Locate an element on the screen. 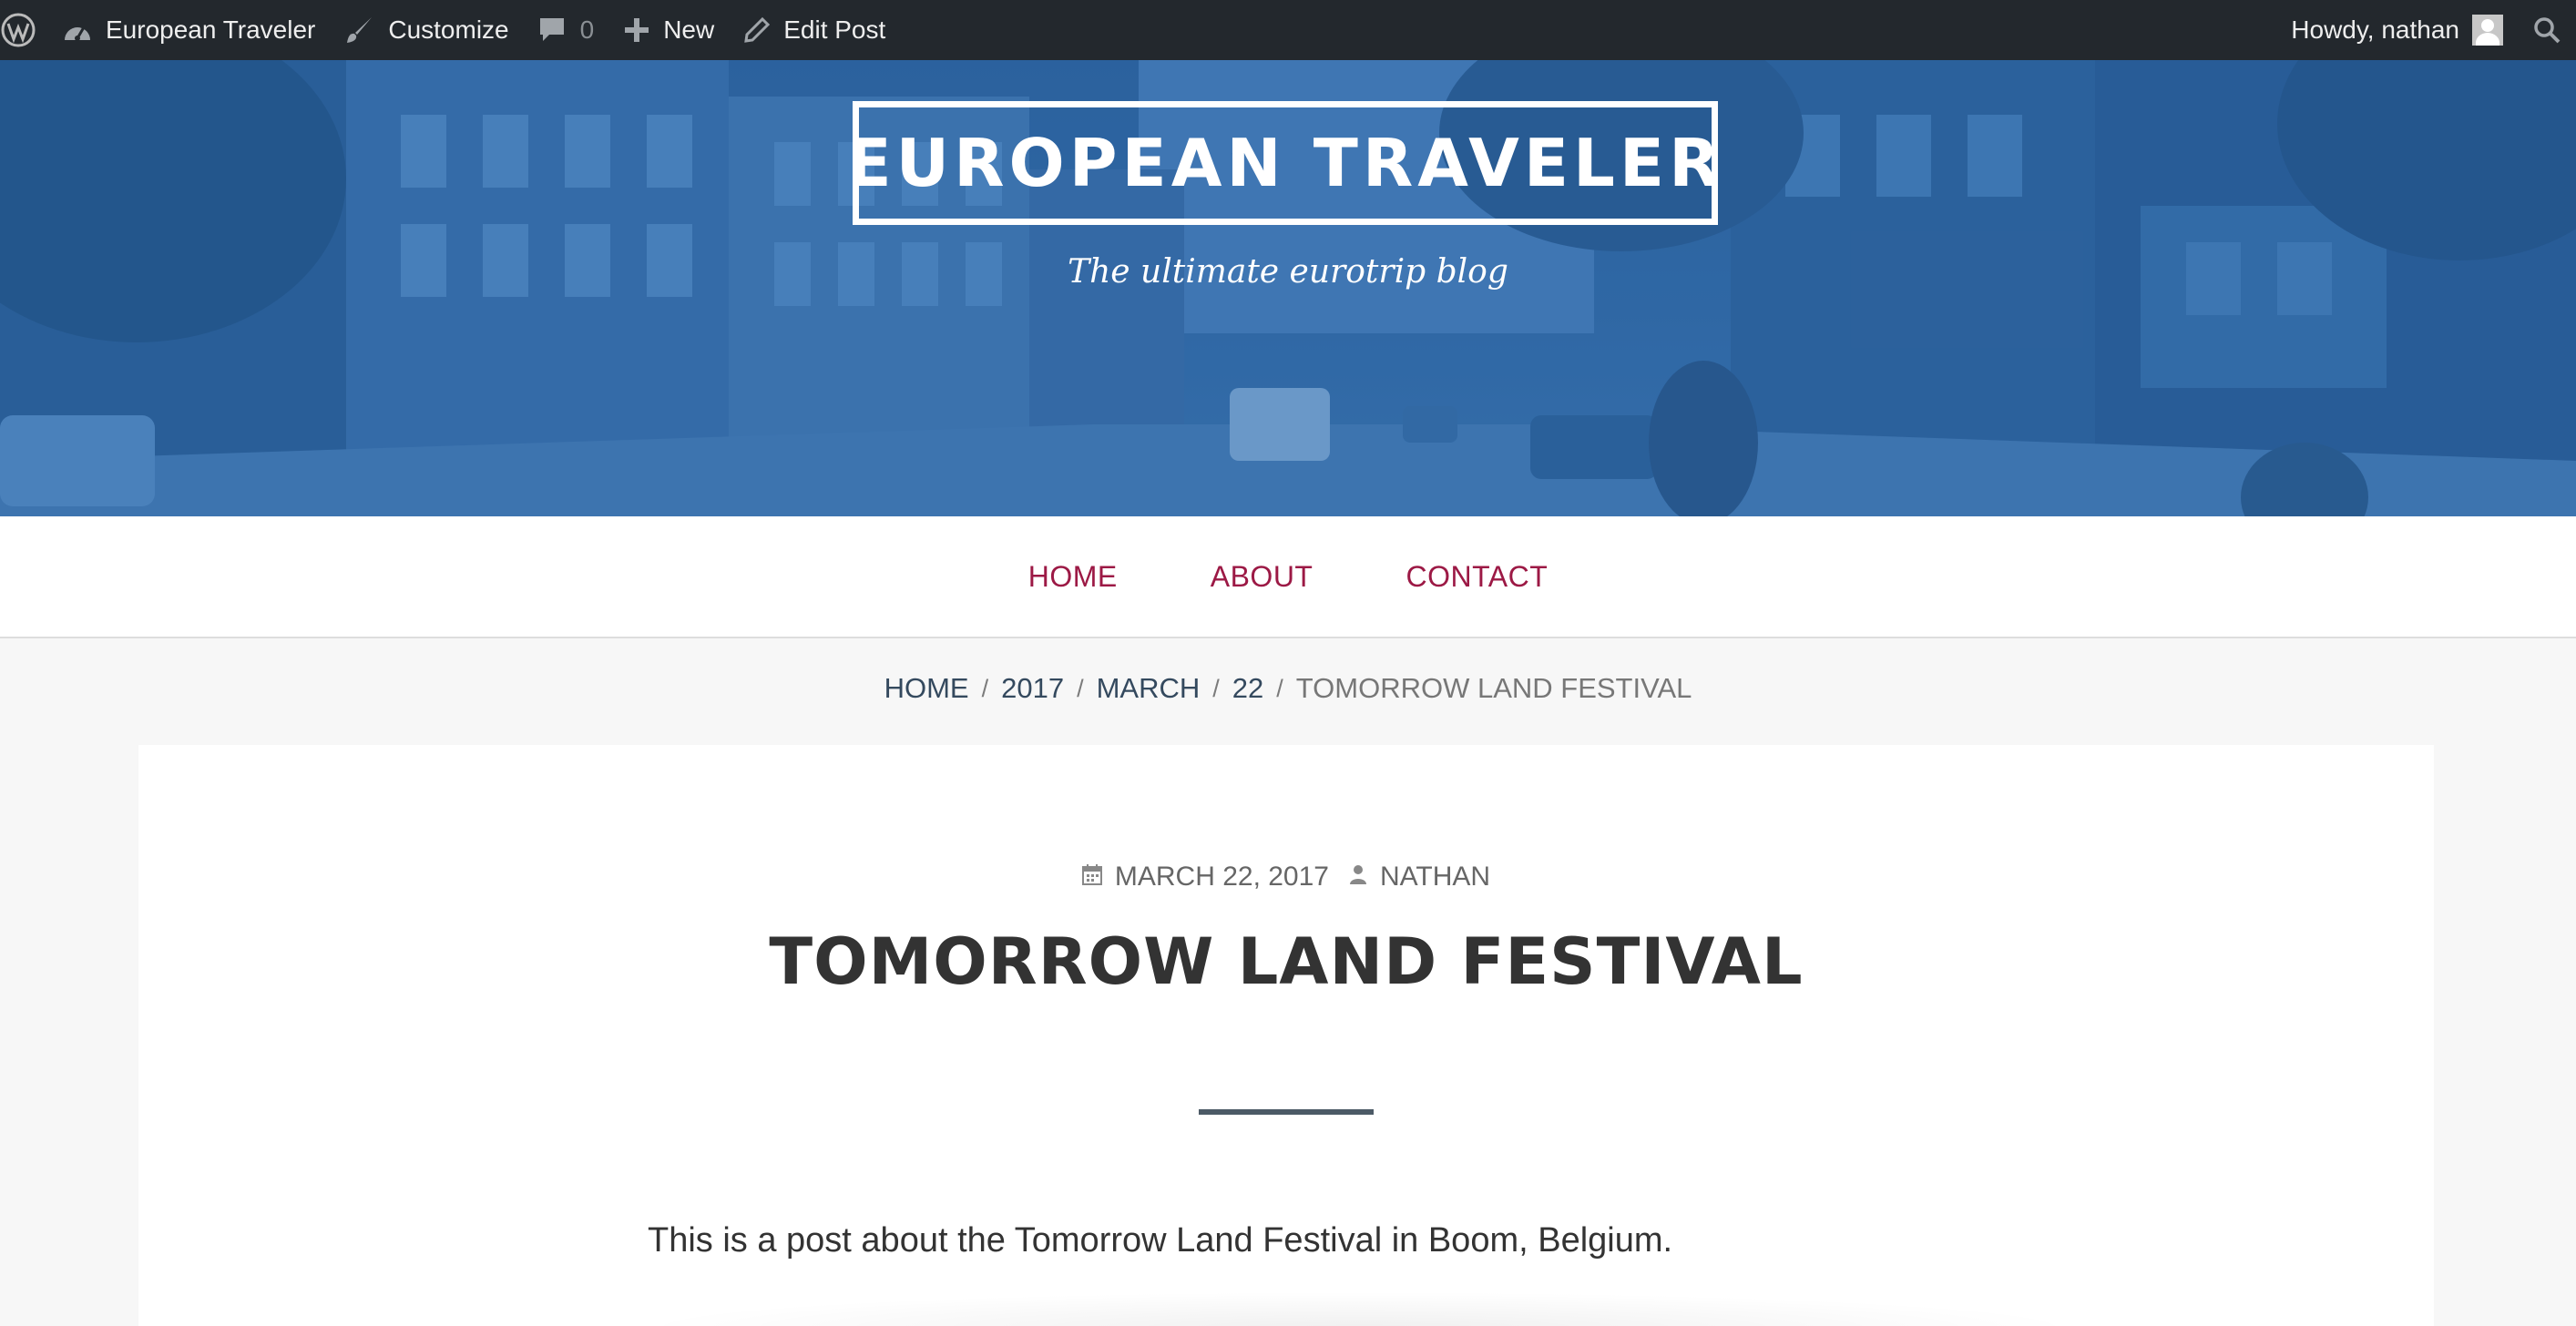 Image resolution: width=2576 pixels, height=1326 pixels. edit-post-button: Edit Post is located at coordinates (815, 30).